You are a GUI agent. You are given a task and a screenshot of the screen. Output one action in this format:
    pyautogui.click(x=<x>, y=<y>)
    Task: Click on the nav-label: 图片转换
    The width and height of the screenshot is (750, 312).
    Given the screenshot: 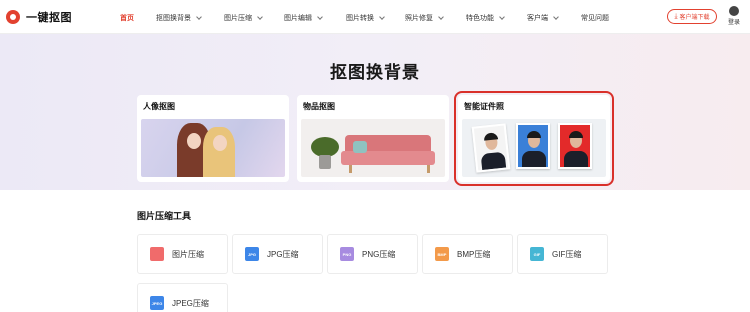 What is the action you would take?
    pyautogui.click(x=360, y=18)
    